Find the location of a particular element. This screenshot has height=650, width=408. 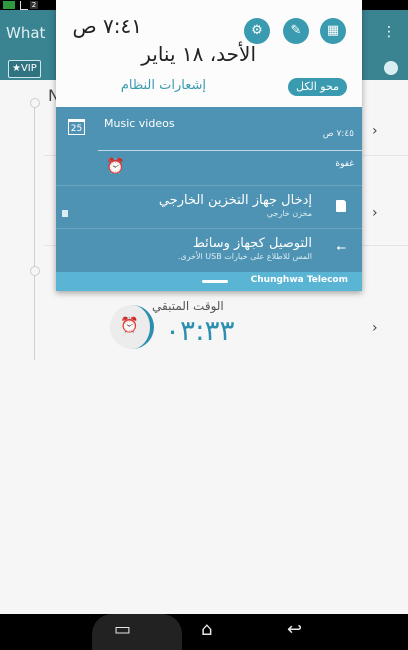

notification-subtitle: المس للاطلاع على خيارات USB الأخرى. is located at coordinates (244, 256).